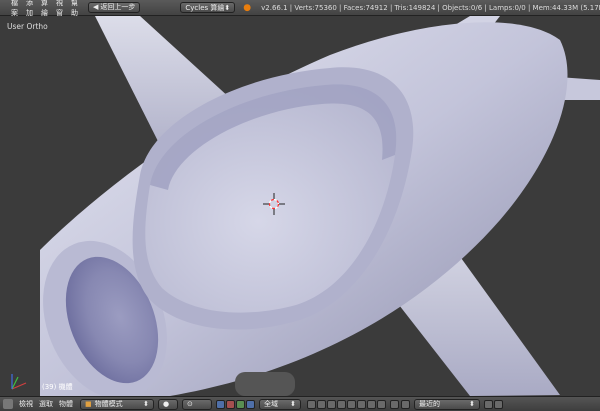  I want to click on layers-group, so click(346, 404).